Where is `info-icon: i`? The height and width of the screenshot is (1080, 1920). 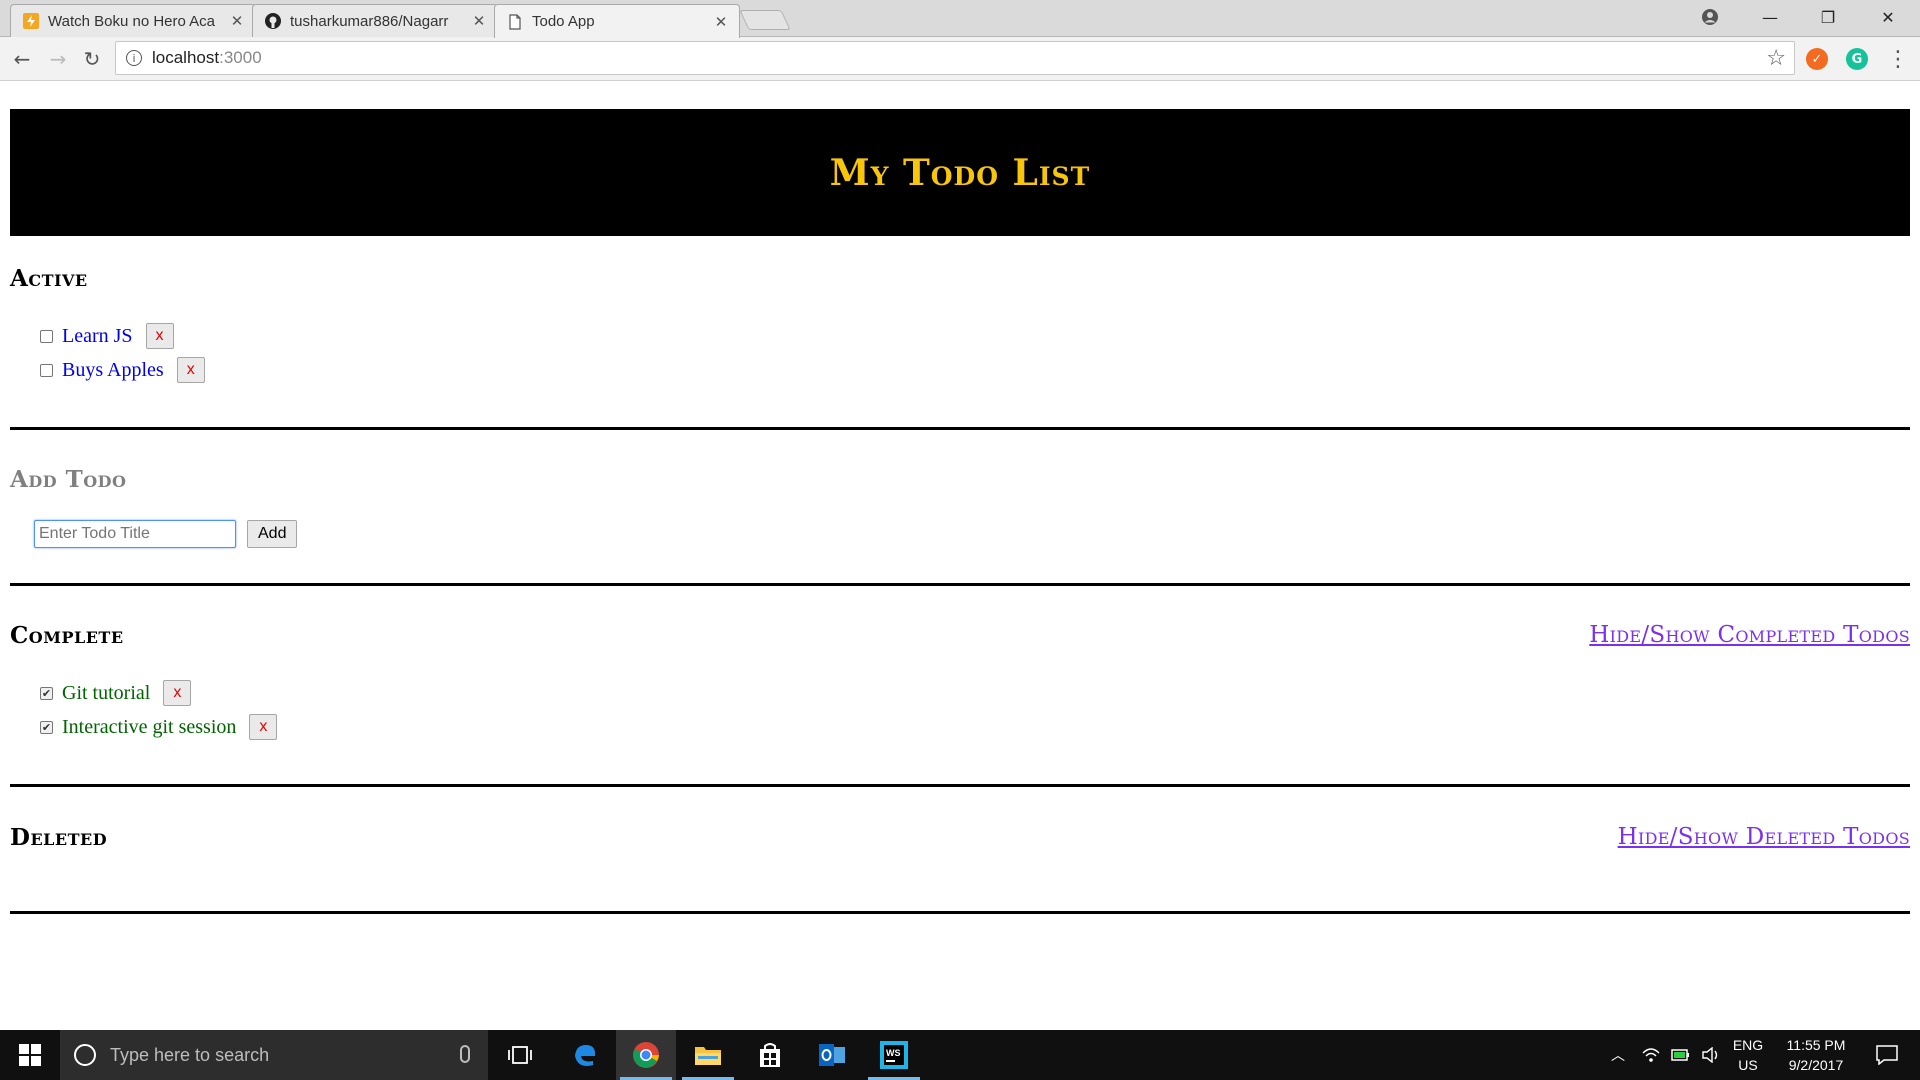
info-icon: i is located at coordinates (134, 58).